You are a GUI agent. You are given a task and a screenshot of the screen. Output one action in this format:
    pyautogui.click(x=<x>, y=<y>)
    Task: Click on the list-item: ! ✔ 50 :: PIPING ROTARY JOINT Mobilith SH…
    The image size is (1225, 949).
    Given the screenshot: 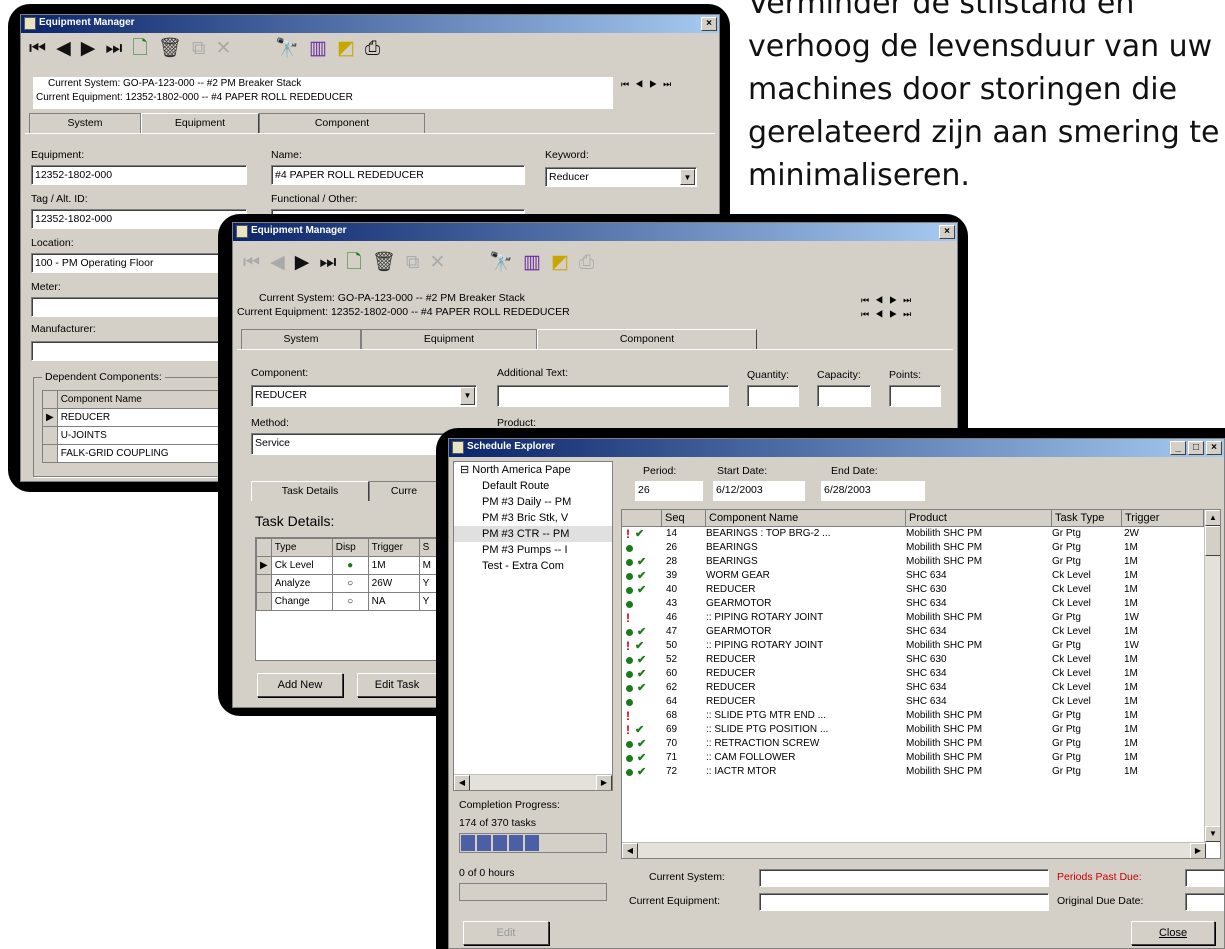 What is the action you would take?
    pyautogui.click(x=921, y=646)
    